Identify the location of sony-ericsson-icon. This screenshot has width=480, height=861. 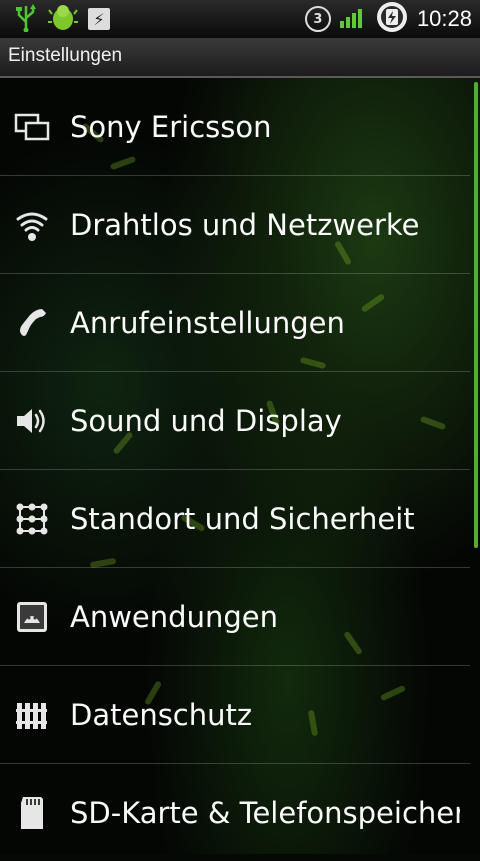
(32, 127).